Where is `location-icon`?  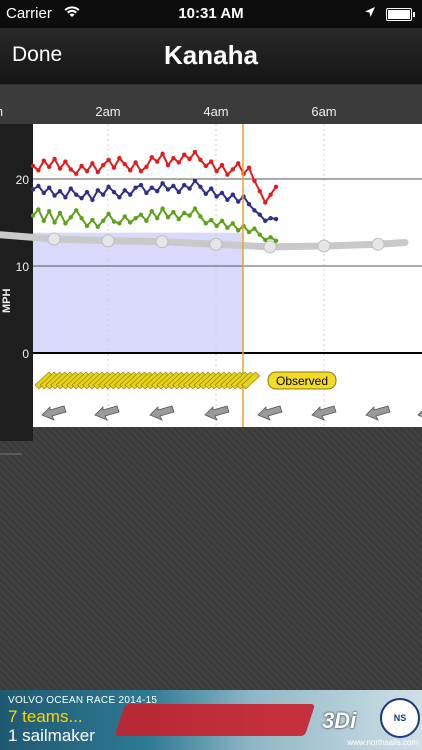
location-icon is located at coordinates (370, 13).